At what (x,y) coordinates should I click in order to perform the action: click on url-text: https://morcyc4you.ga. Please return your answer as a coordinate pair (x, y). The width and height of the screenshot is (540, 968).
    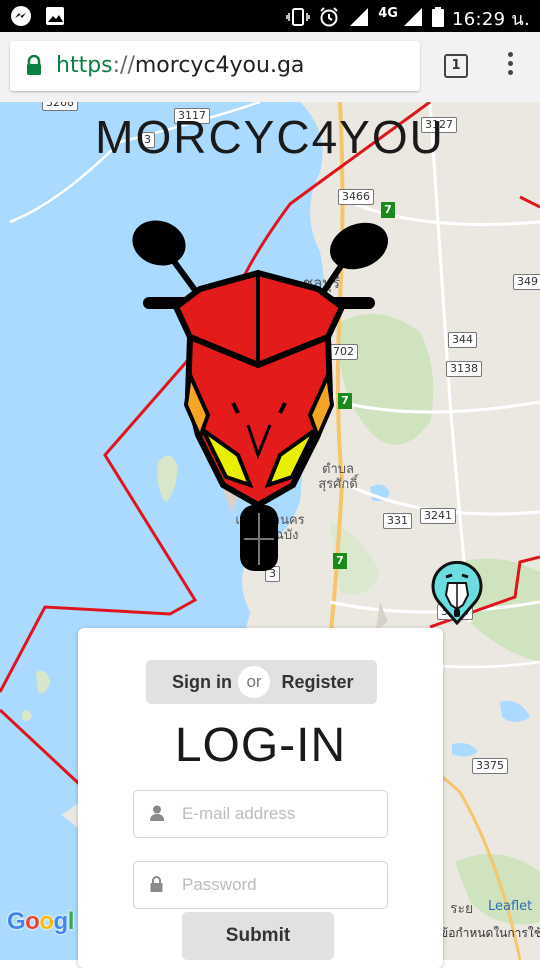
    Looking at the image, I should click on (180, 65).